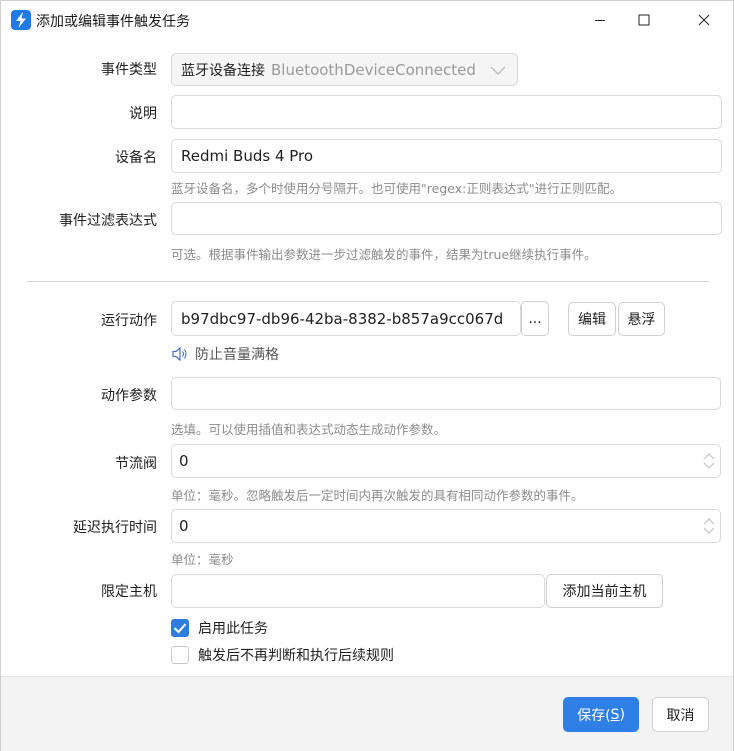  Describe the element at coordinates (680, 714) in the screenshot. I see `cancel-button: 取消` at that location.